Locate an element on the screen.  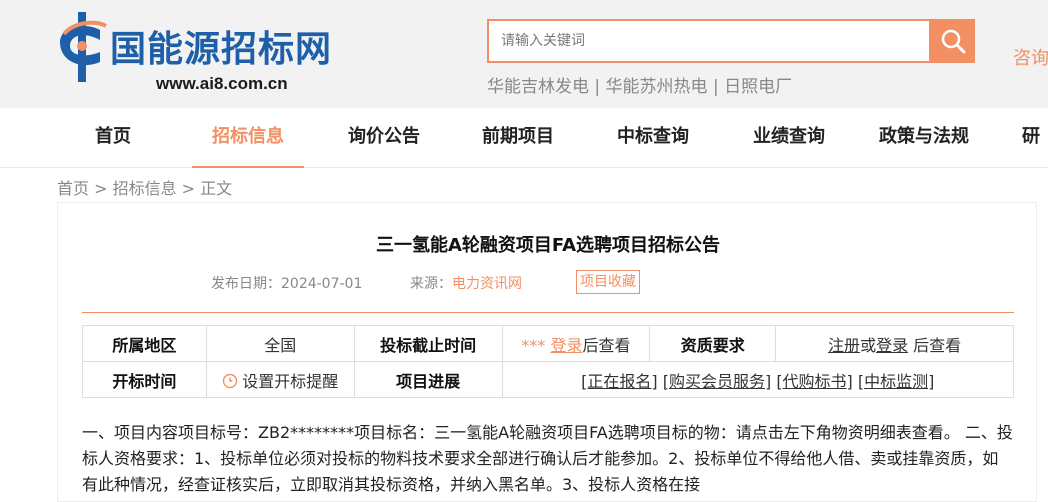
nav-research: 研 is located at coordinates (1035, 138).